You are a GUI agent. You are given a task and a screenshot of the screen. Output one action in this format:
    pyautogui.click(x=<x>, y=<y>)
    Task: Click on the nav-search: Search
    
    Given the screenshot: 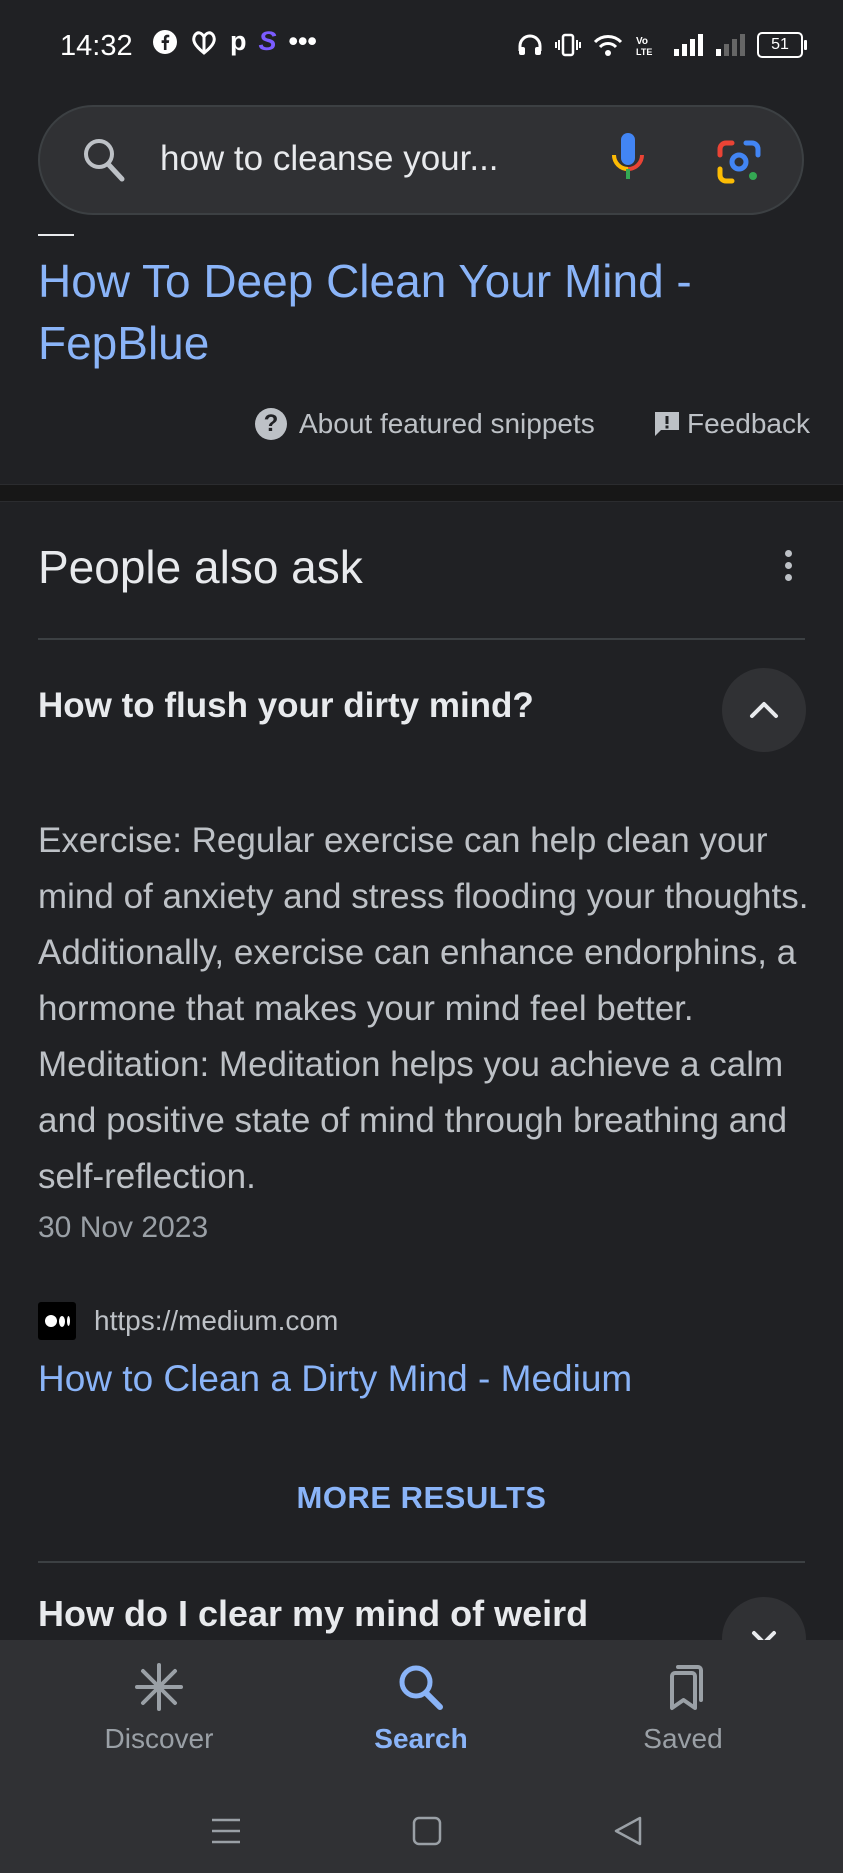 What is the action you would take?
    pyautogui.click(x=421, y=1708)
    